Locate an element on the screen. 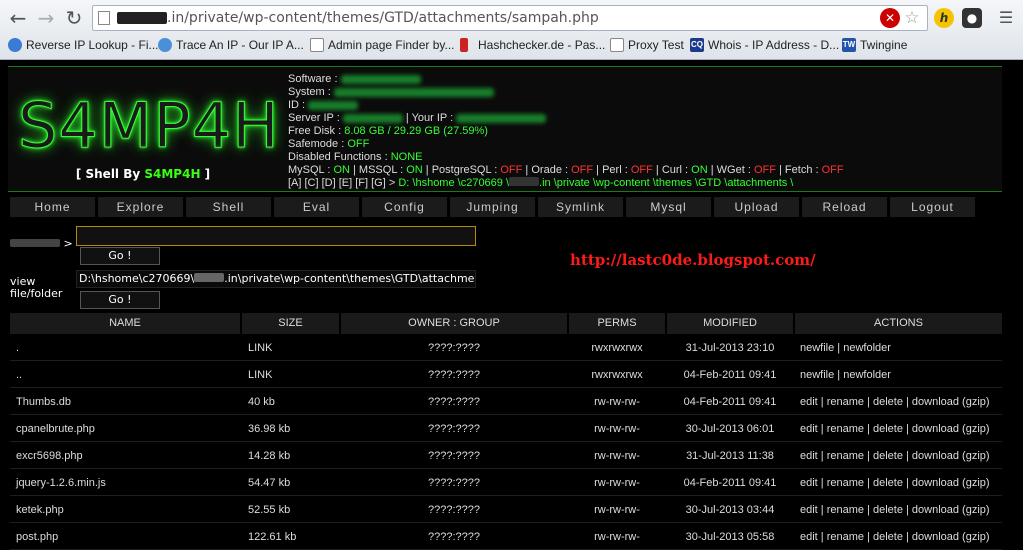 The width and height of the screenshot is (1023, 550). menu-symlink: Symlink is located at coordinates (581, 207).